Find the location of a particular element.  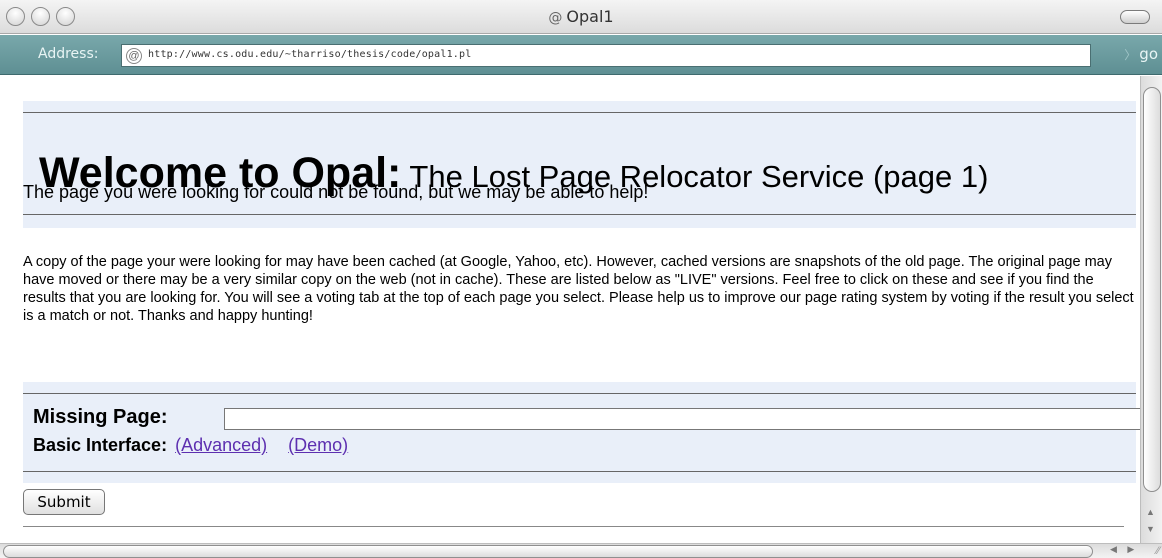

vertical-scroll-thumb is located at coordinates (1152, 289).